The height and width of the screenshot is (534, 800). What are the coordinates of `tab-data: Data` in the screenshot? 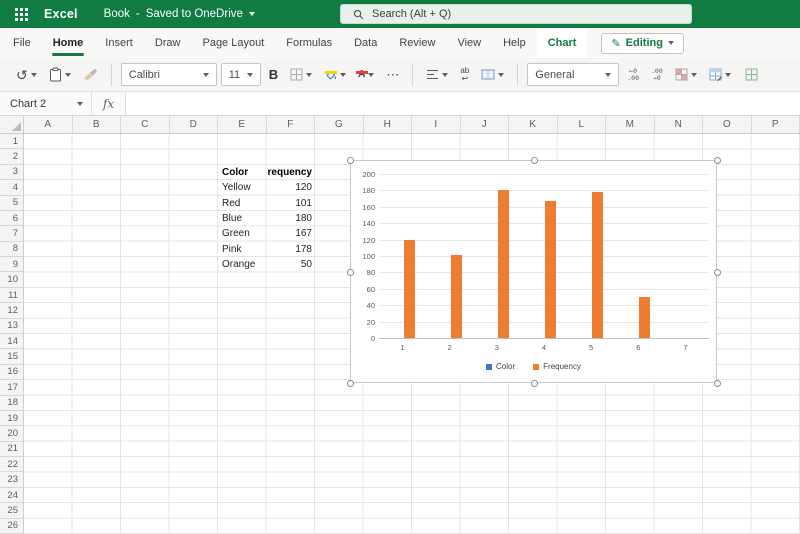 It's located at (365, 43).